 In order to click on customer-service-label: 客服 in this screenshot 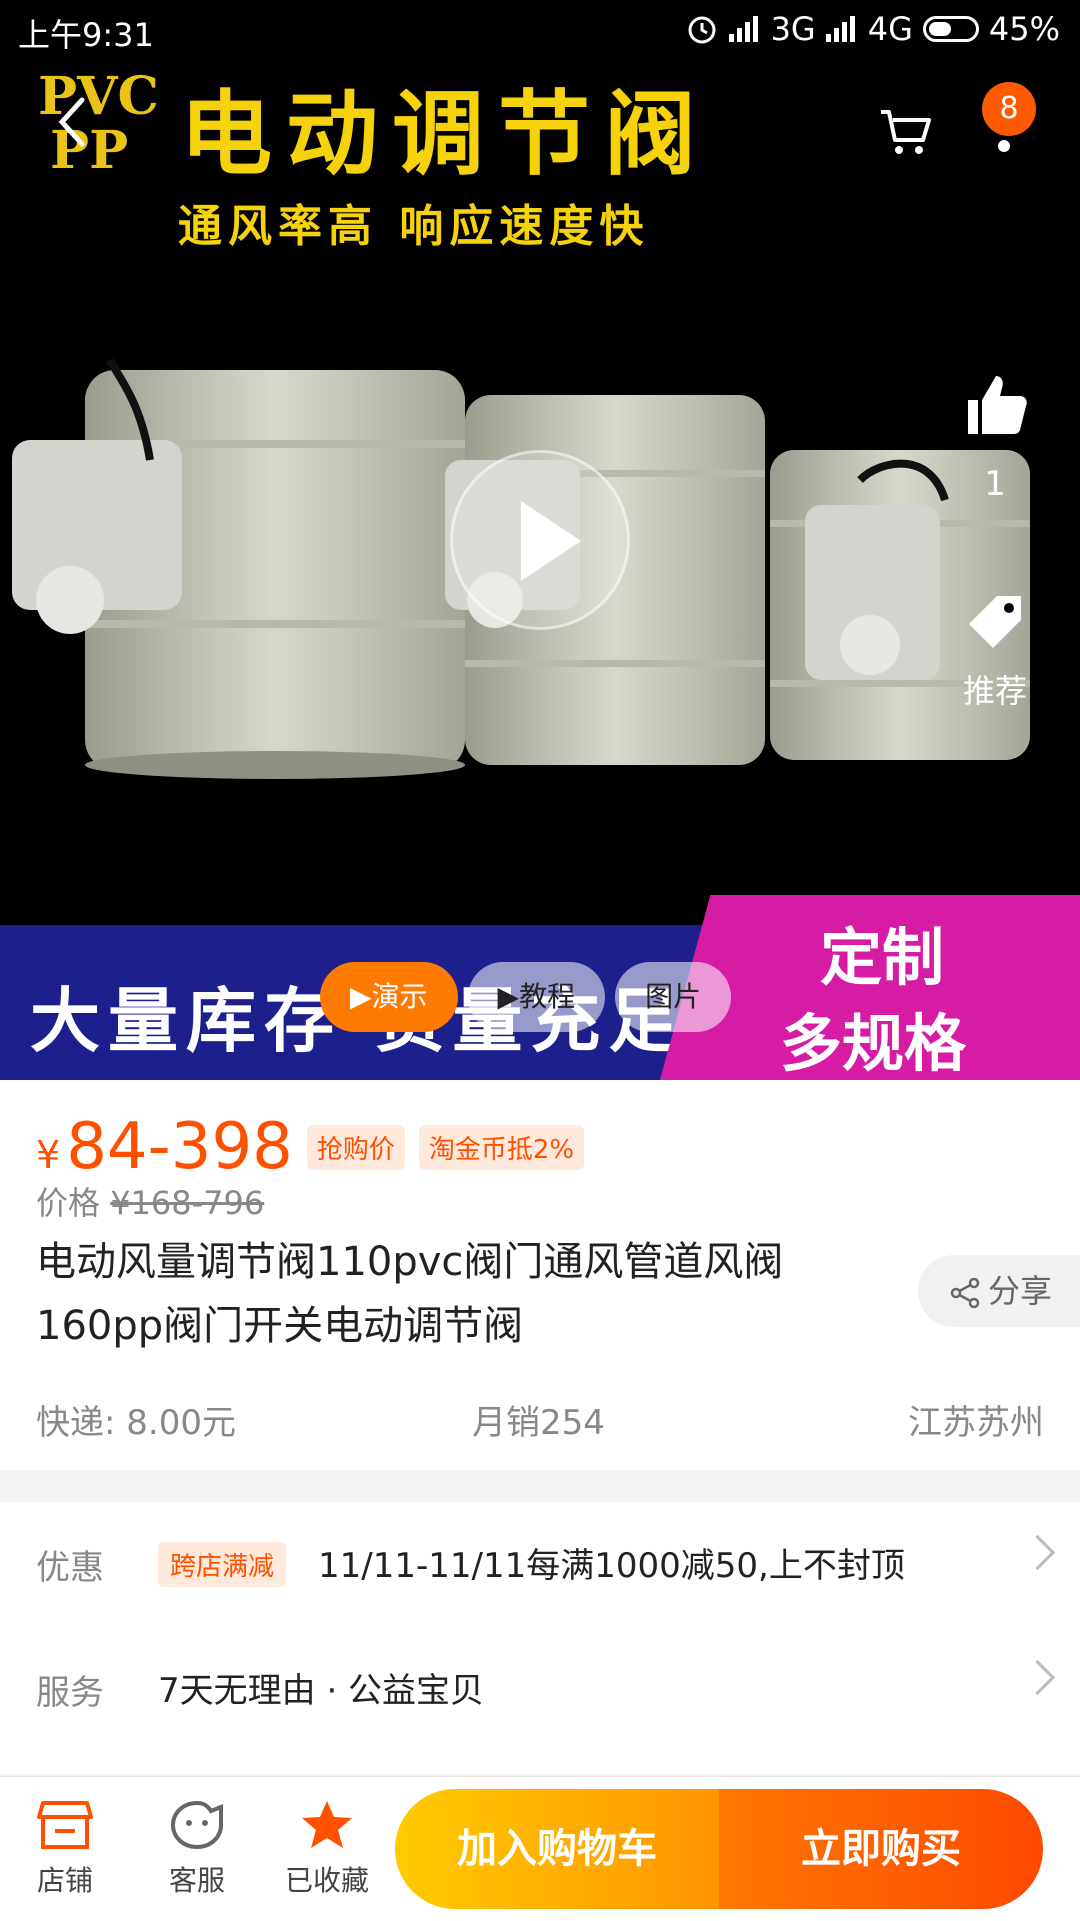, I will do `click(196, 1880)`.